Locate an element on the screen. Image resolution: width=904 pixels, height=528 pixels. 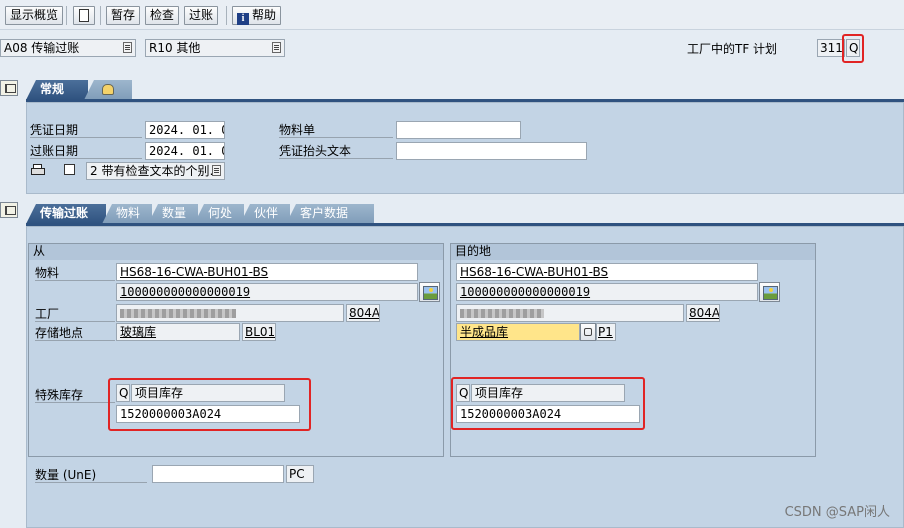
plant-label: 工厂 is located at coordinates (75, 314).